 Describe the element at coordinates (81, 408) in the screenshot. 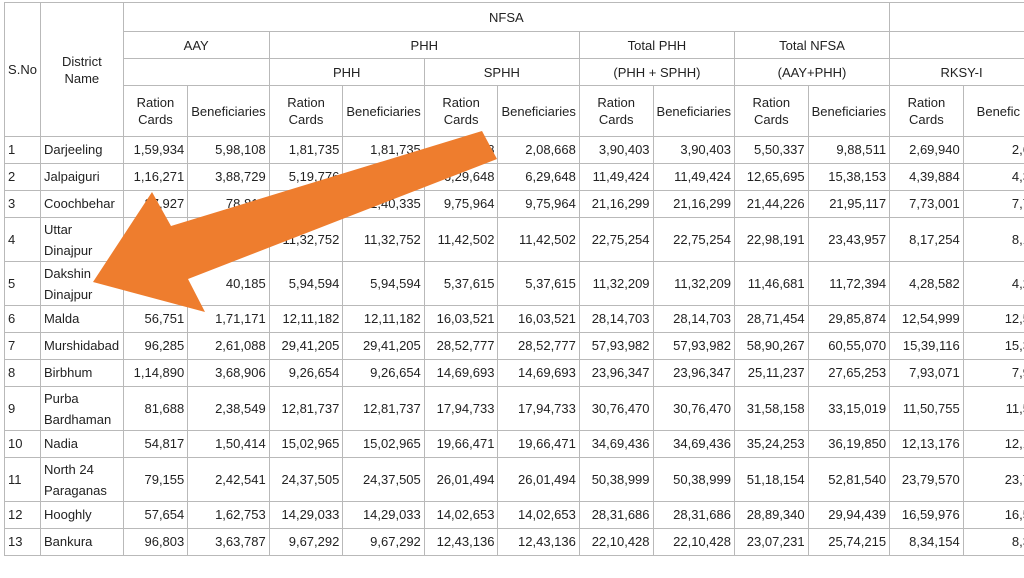

I see `cell-district-name: Purba Bardhaman` at that location.